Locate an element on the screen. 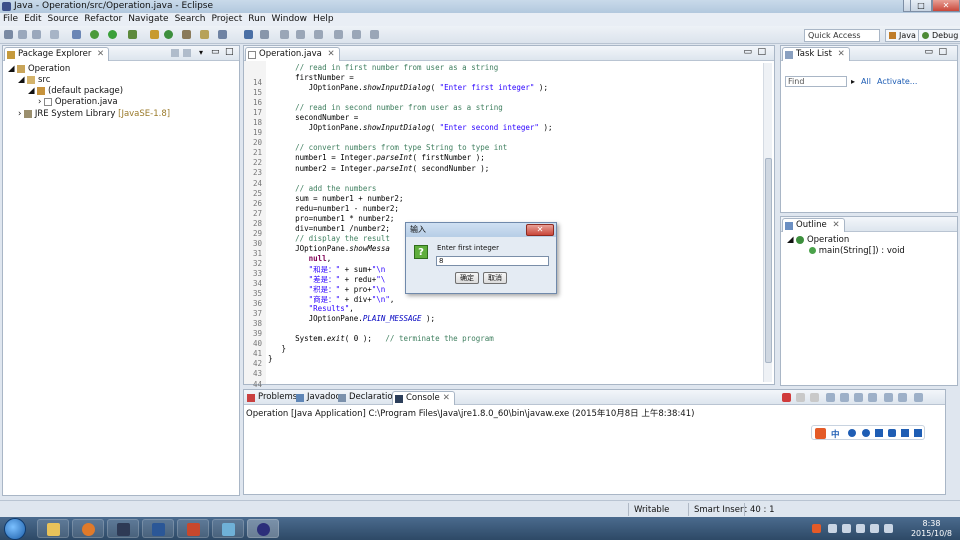  tab-task-list: Task List ✕ is located at coordinates (816, 54).